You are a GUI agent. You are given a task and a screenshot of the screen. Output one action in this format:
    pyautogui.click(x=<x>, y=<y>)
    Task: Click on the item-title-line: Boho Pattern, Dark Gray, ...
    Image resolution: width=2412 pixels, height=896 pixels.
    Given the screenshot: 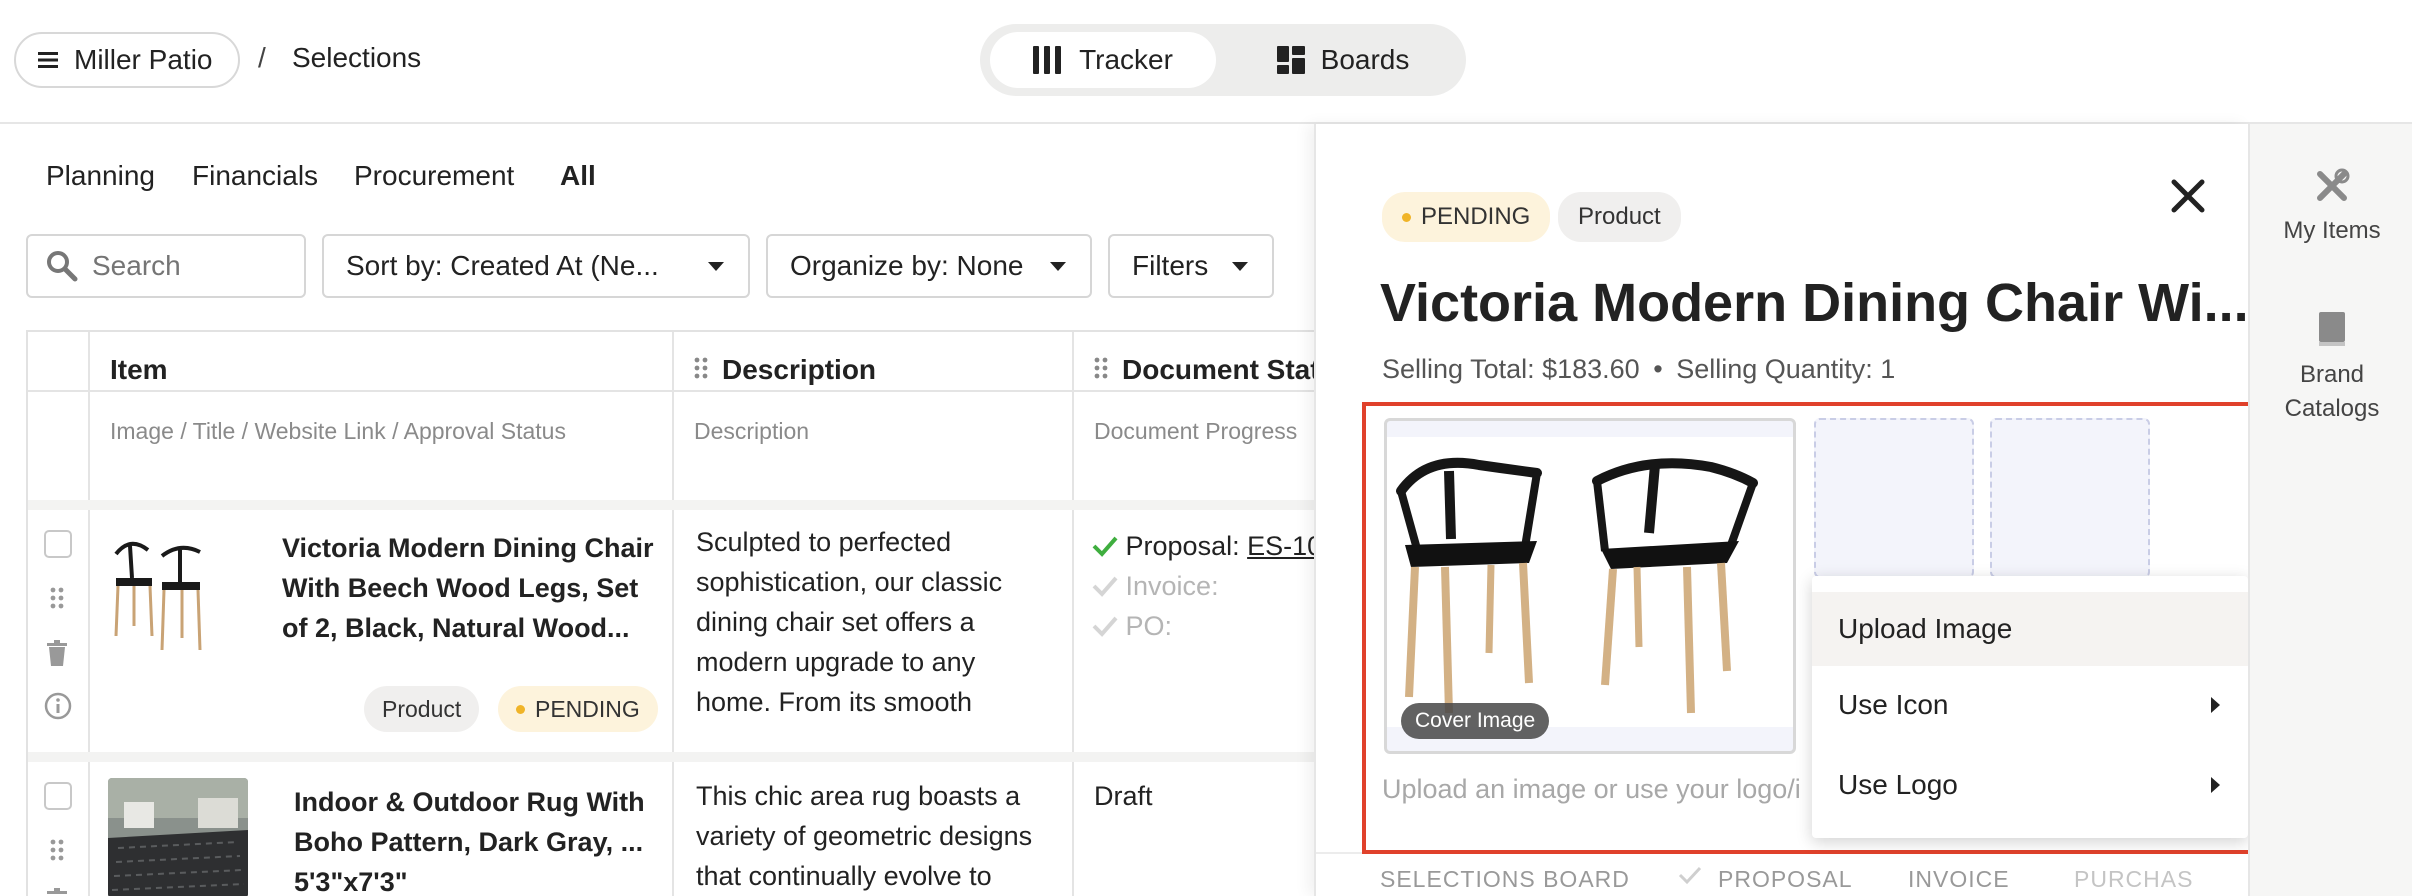 What is the action you would take?
    pyautogui.click(x=469, y=842)
    